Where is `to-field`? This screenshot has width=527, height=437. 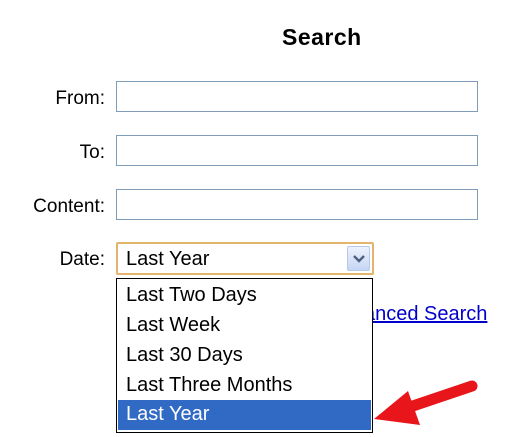
to-field is located at coordinates (297, 150).